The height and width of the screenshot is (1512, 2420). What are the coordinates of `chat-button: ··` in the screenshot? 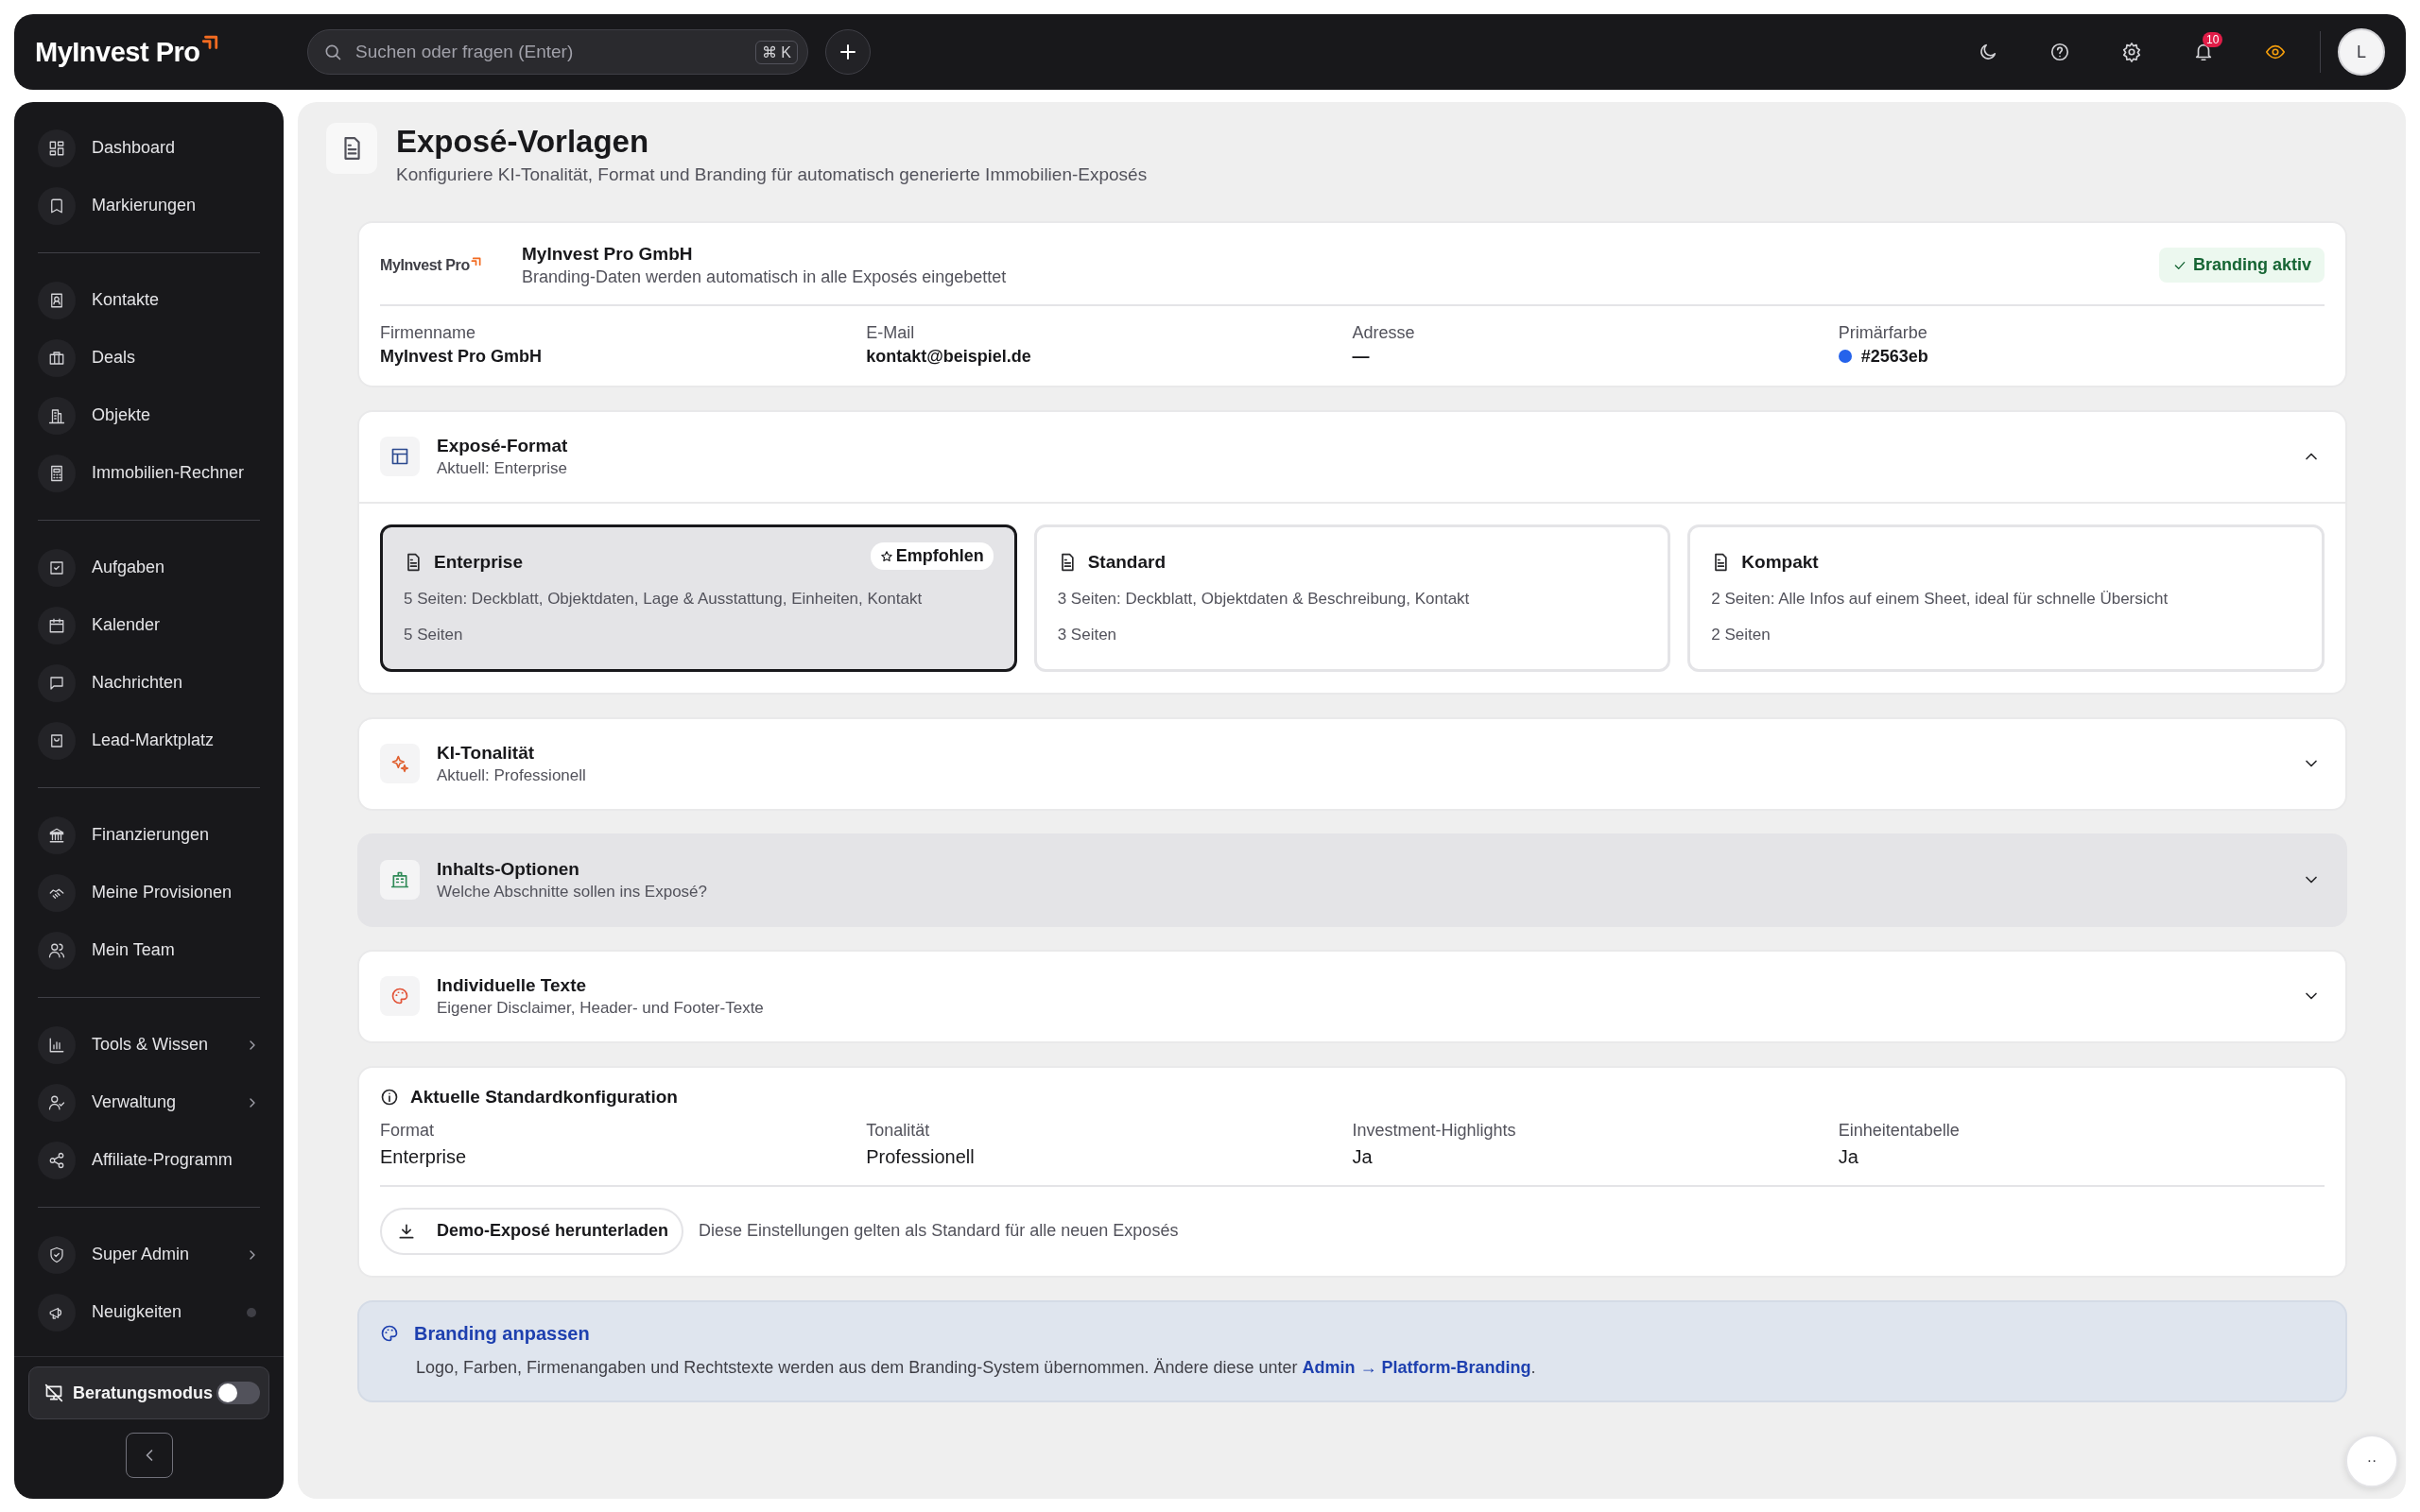 It's located at (2371, 1461).